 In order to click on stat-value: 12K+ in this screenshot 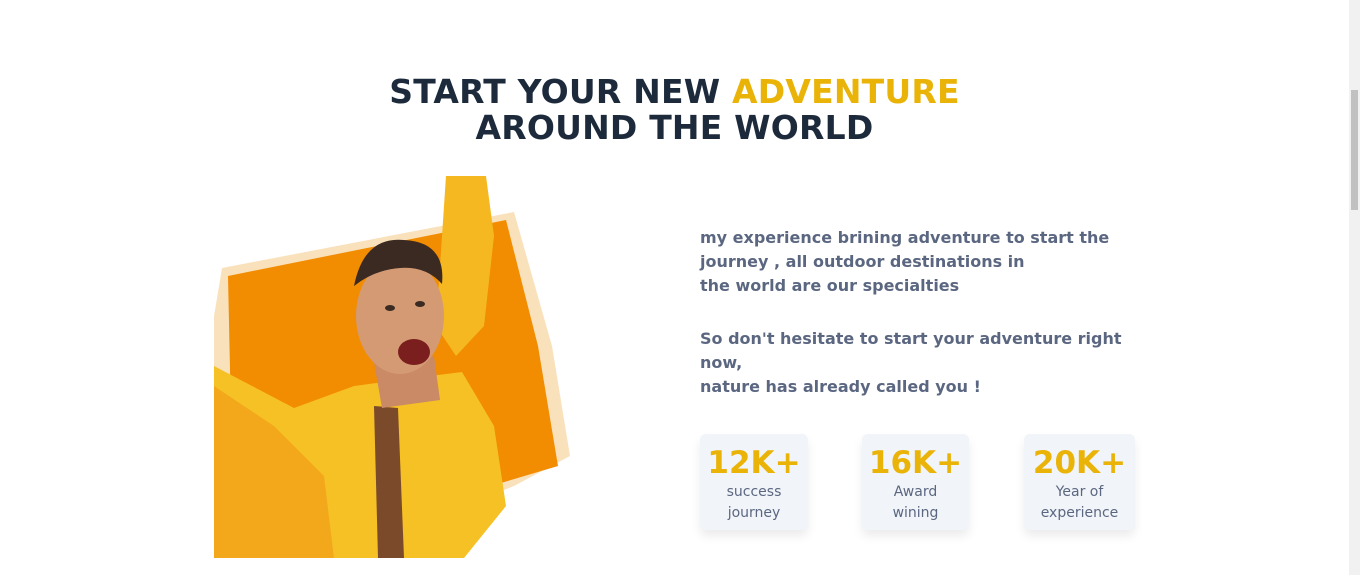, I will do `click(754, 463)`.